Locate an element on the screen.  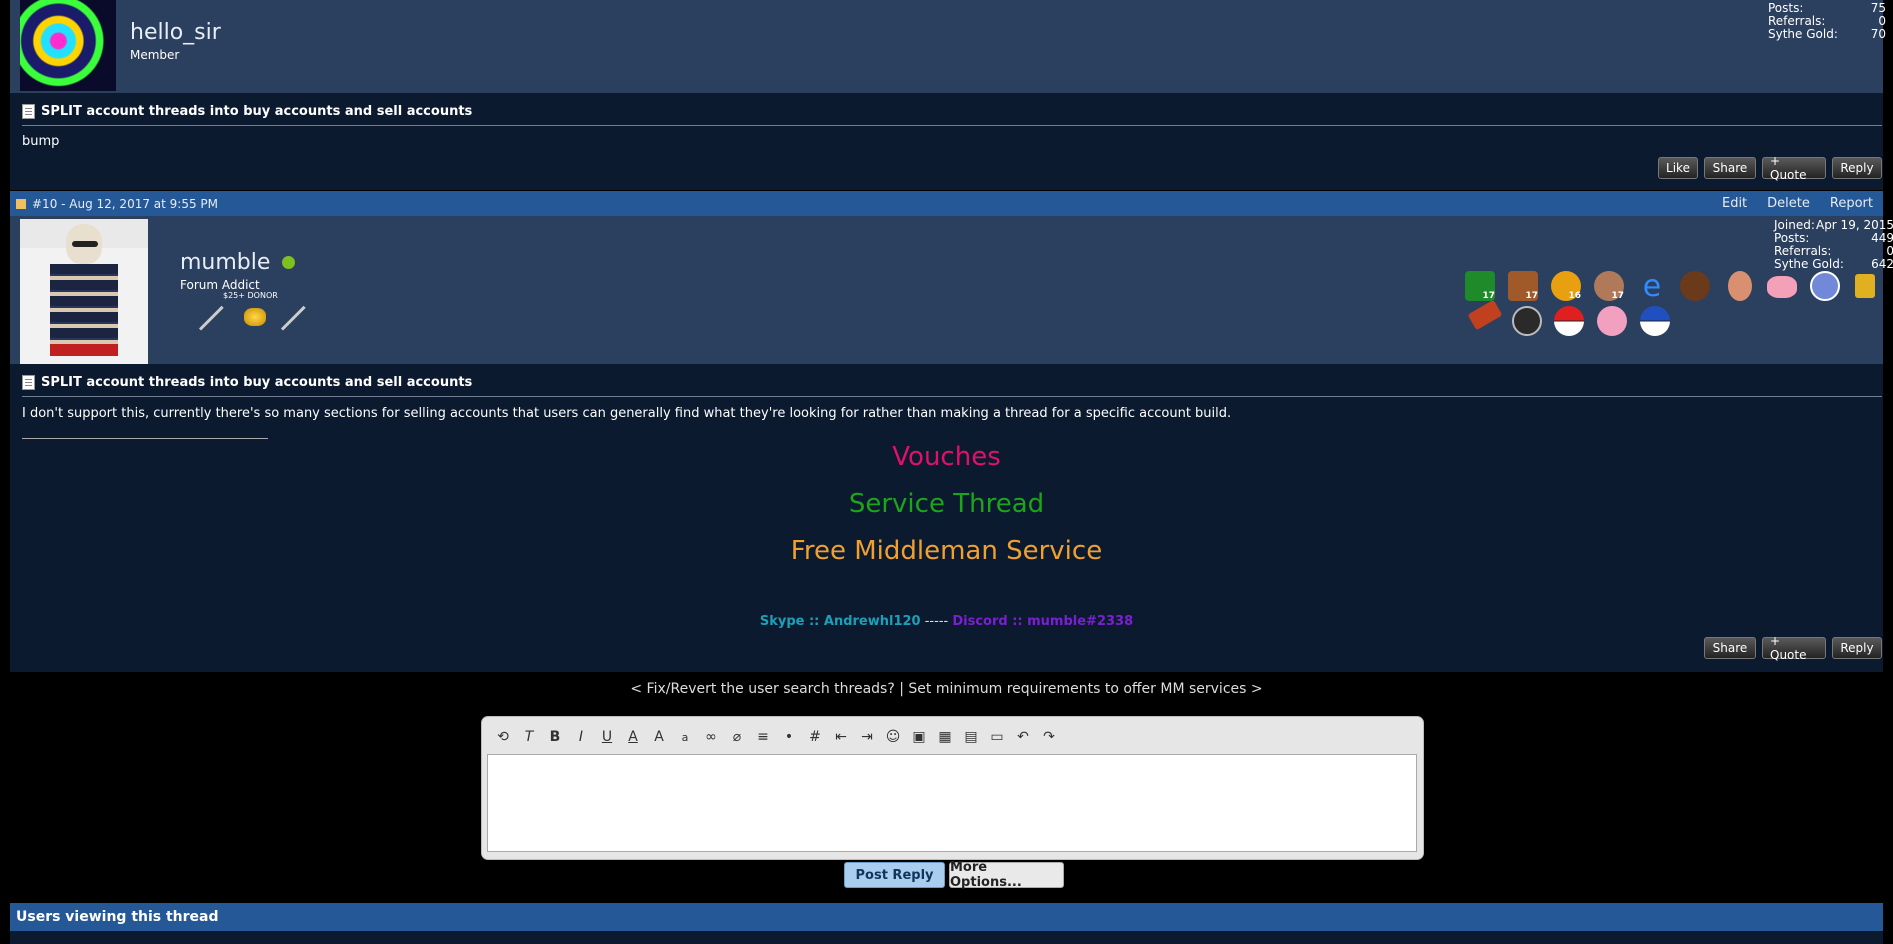
indent-icon: ⇥ is located at coordinates (867, 737).